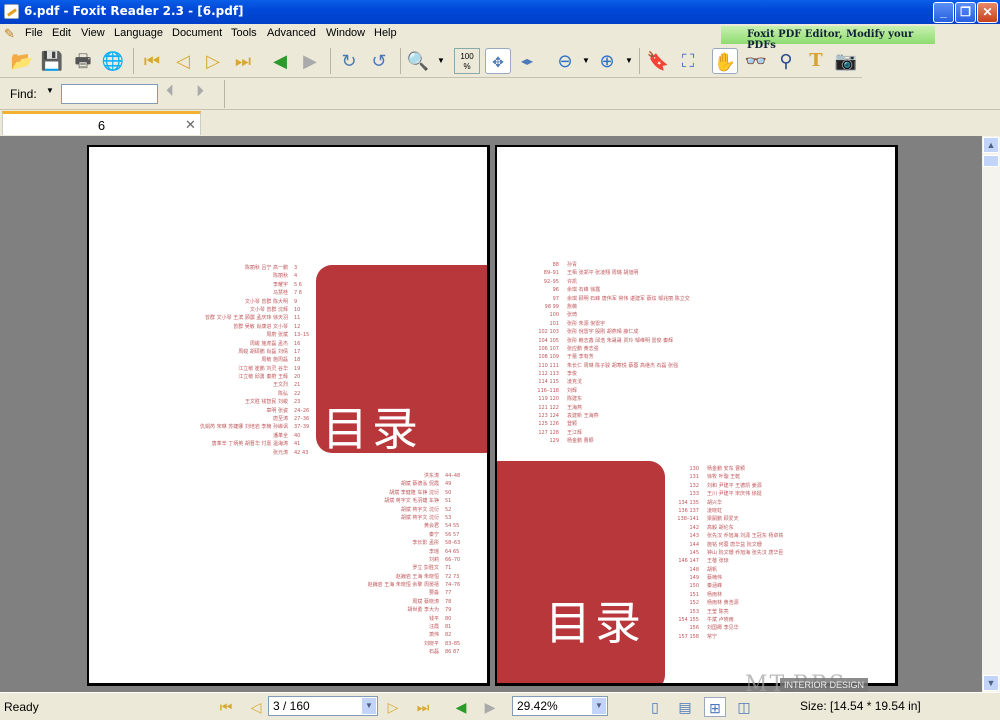  What do you see at coordinates (498, 61) in the screenshot?
I see `fit-page-icon: ✥` at bounding box center [498, 61].